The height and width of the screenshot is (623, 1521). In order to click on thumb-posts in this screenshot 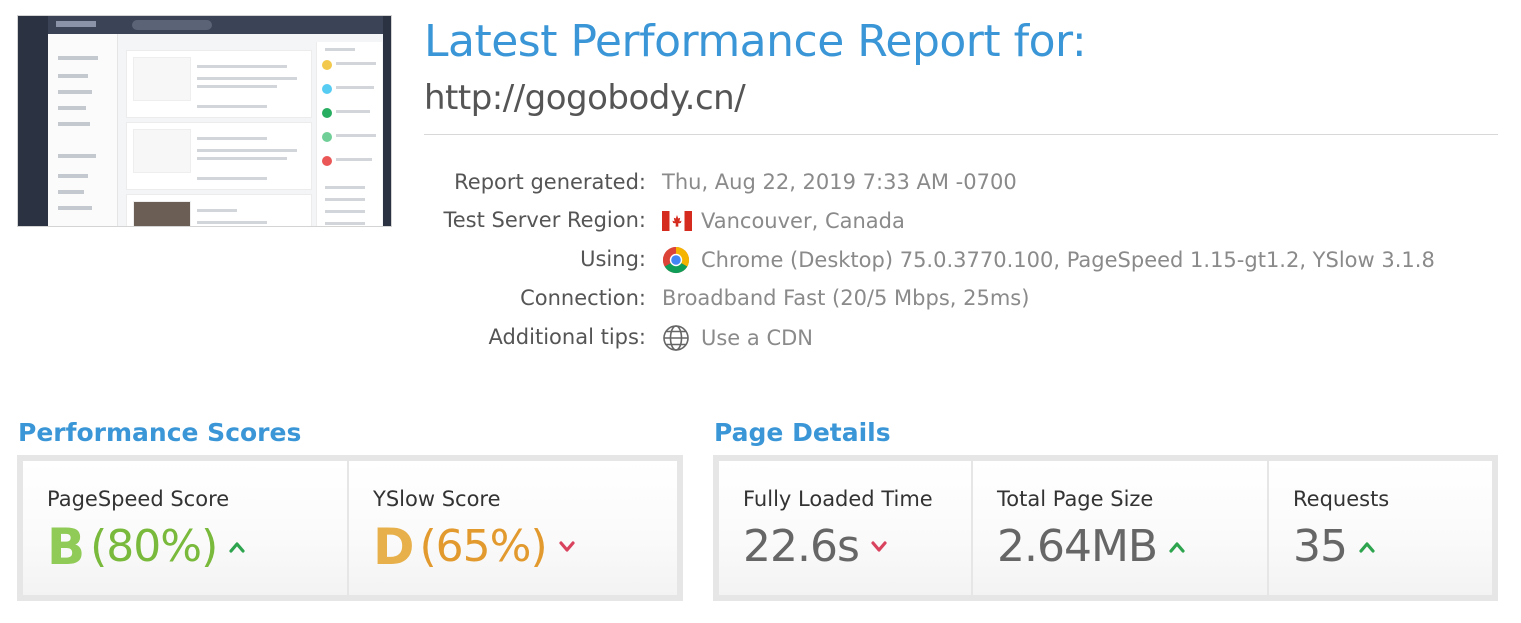, I will do `click(219, 134)`.